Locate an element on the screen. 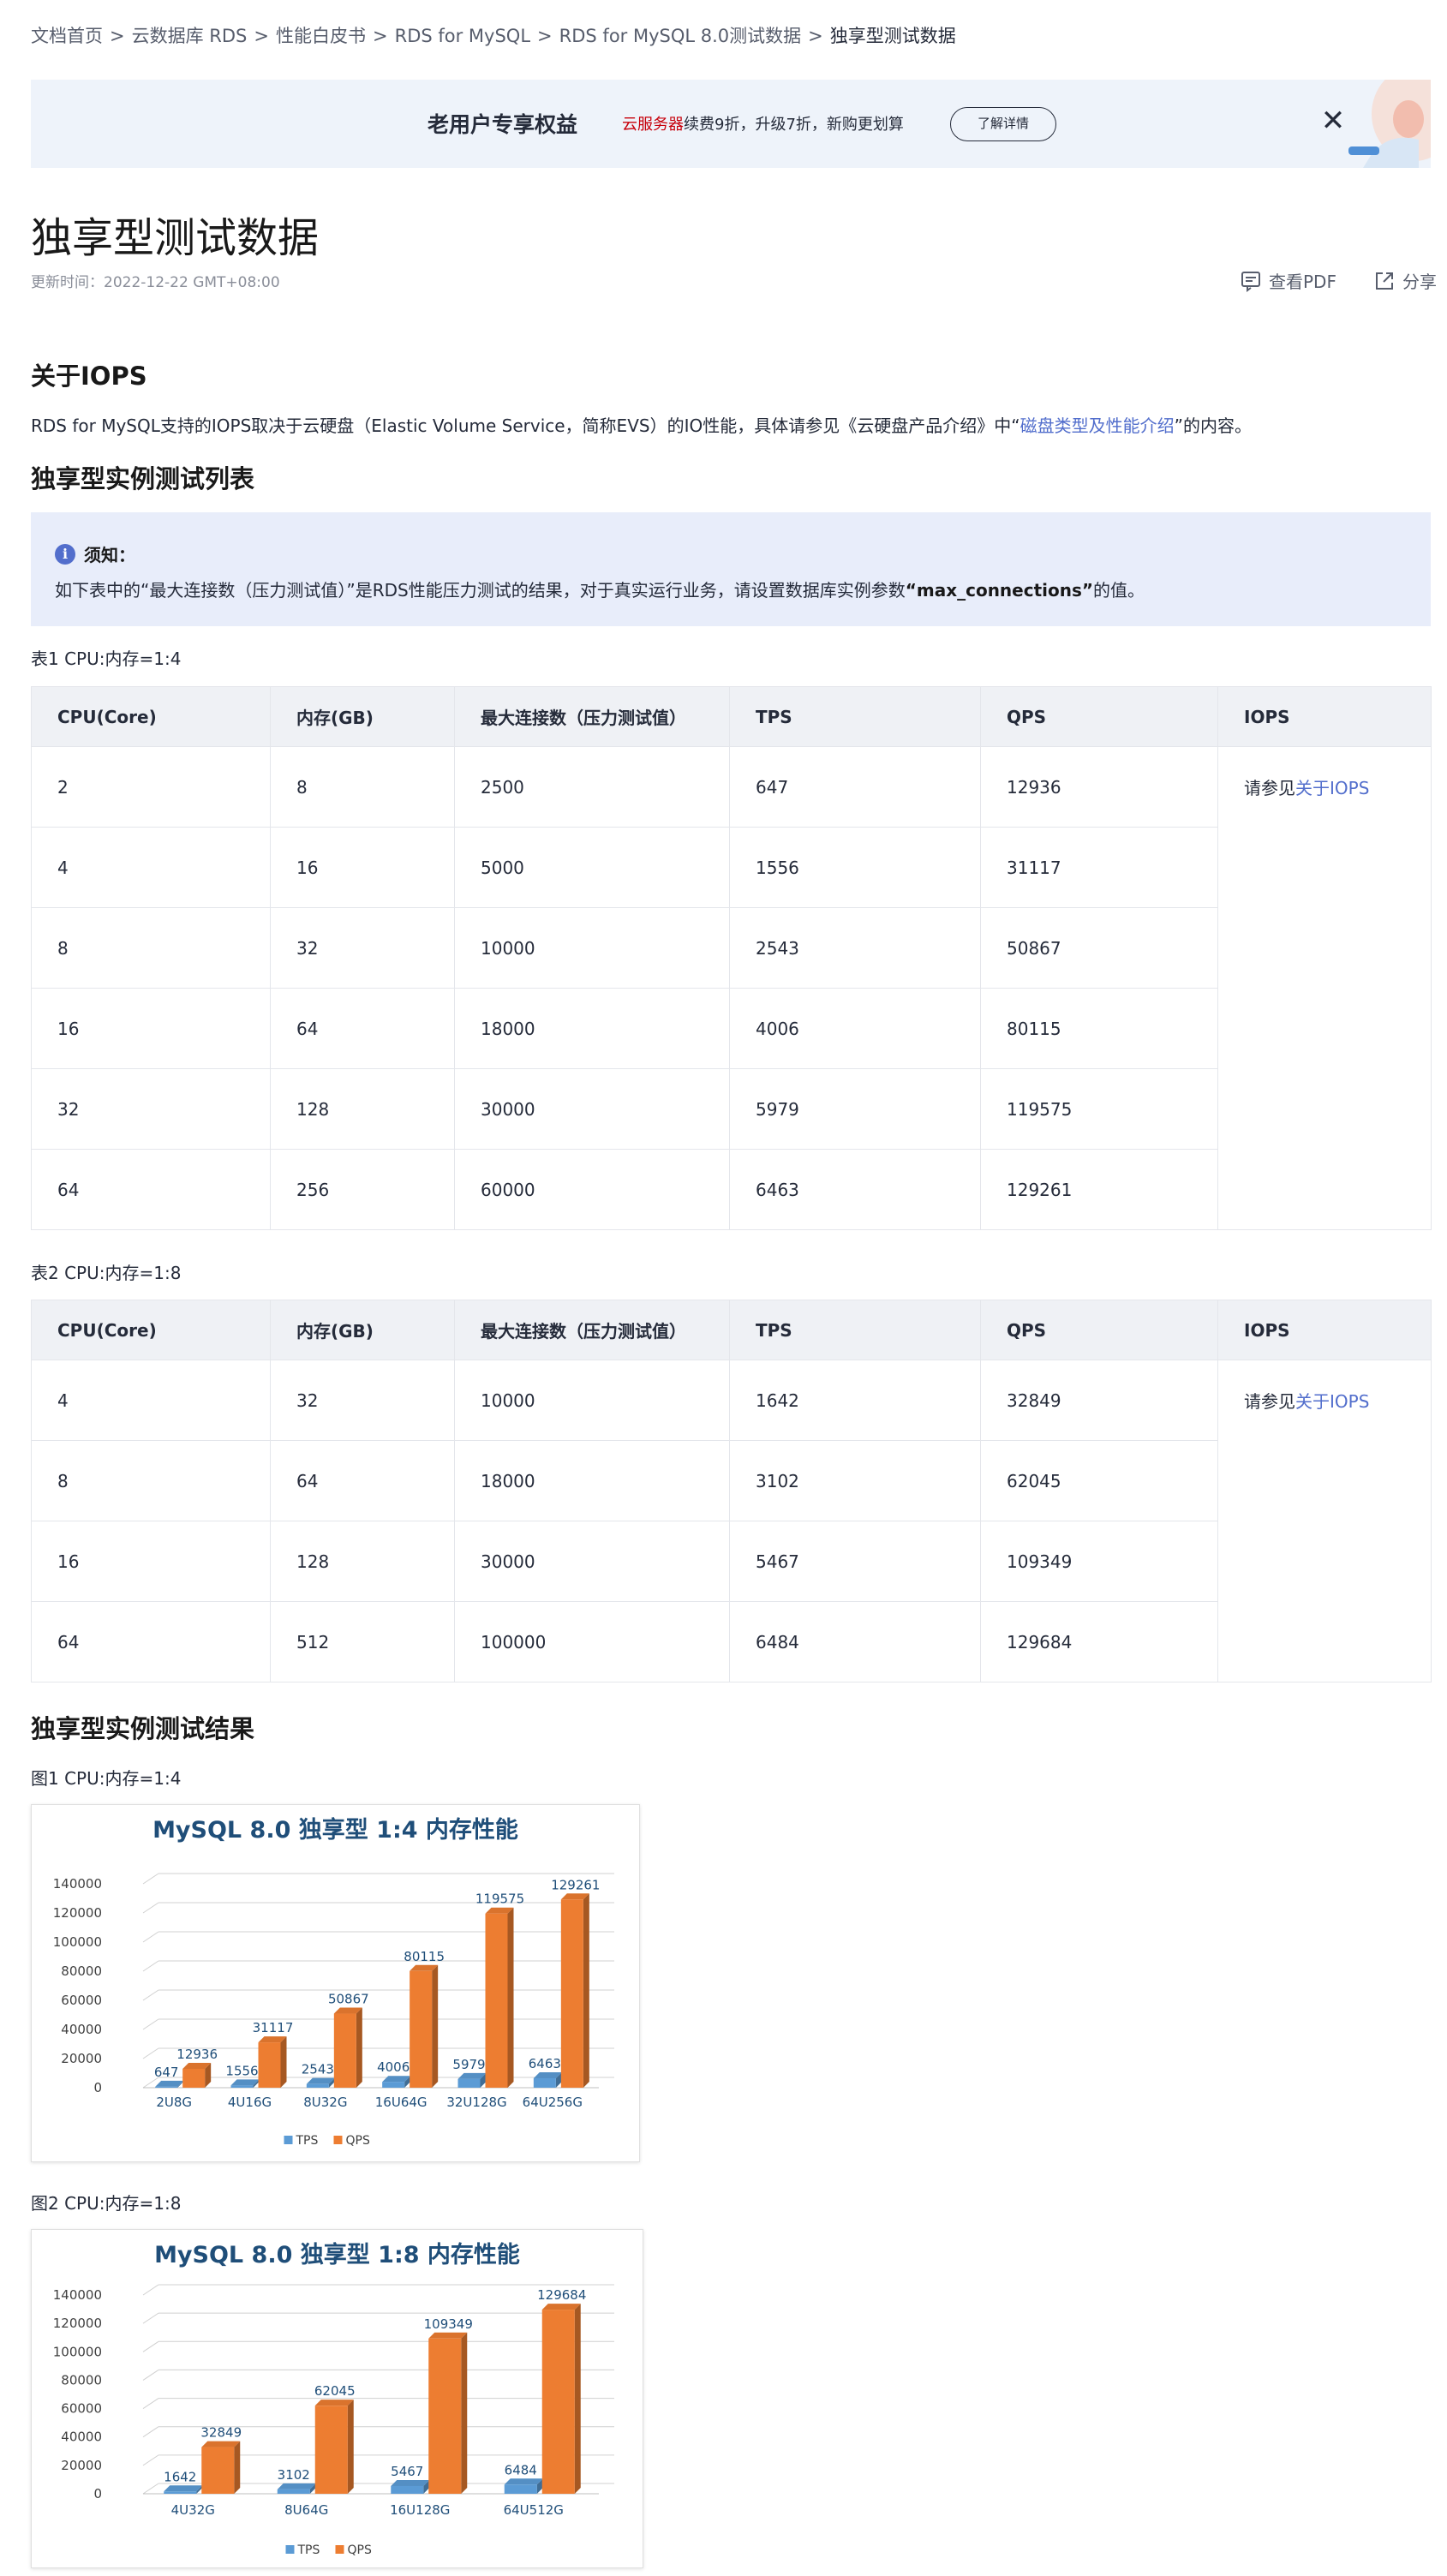  disk-type-link: 磁盘类型及性能介绍 is located at coordinates (1097, 426).